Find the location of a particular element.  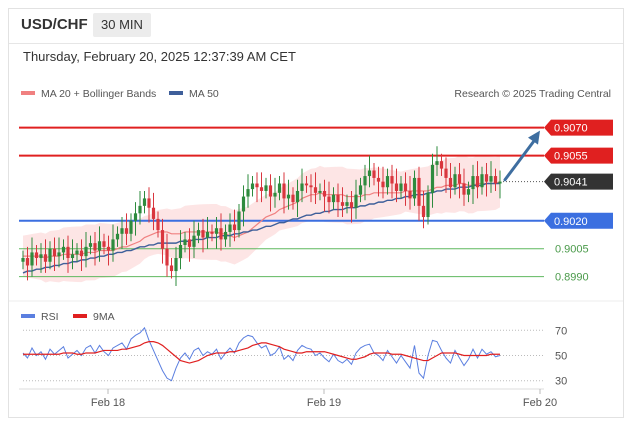

rsi-tick-30: 30 is located at coordinates (561, 382).